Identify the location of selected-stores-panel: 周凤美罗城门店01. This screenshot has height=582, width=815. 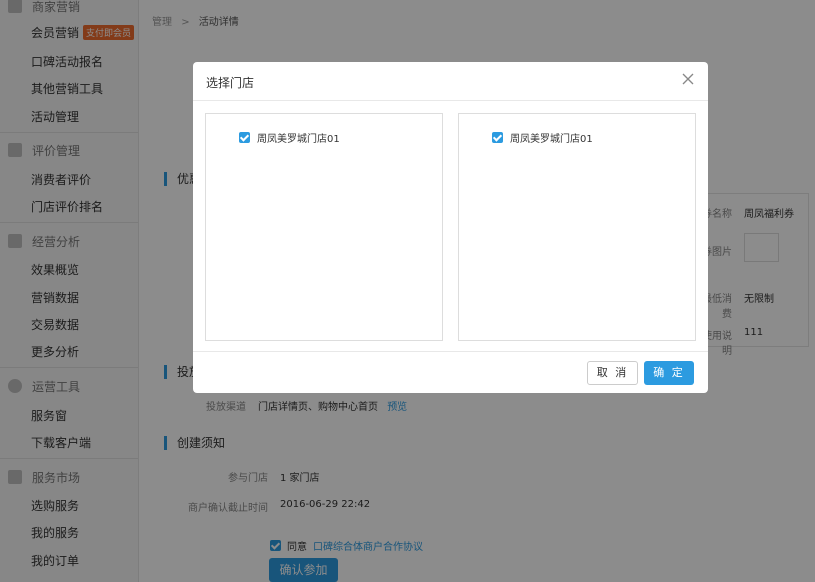
(577, 227).